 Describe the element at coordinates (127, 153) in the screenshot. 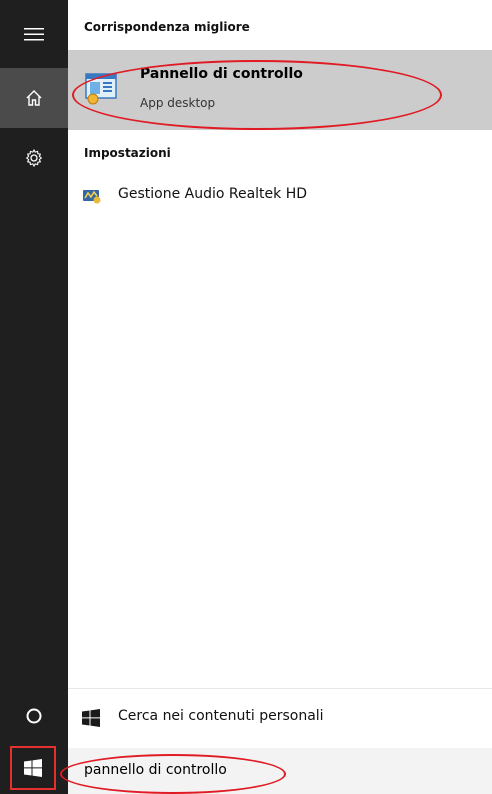

I see `settings-header: Impostazioni` at that location.